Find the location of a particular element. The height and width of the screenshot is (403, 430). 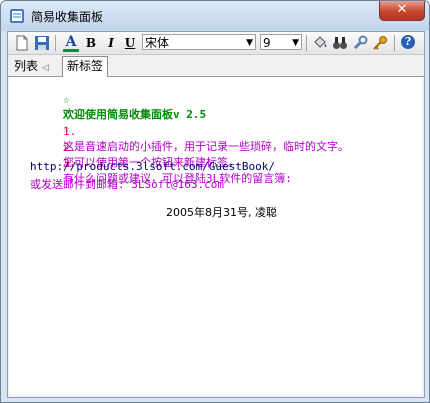

tab-new: 新标签 is located at coordinates (85, 66).